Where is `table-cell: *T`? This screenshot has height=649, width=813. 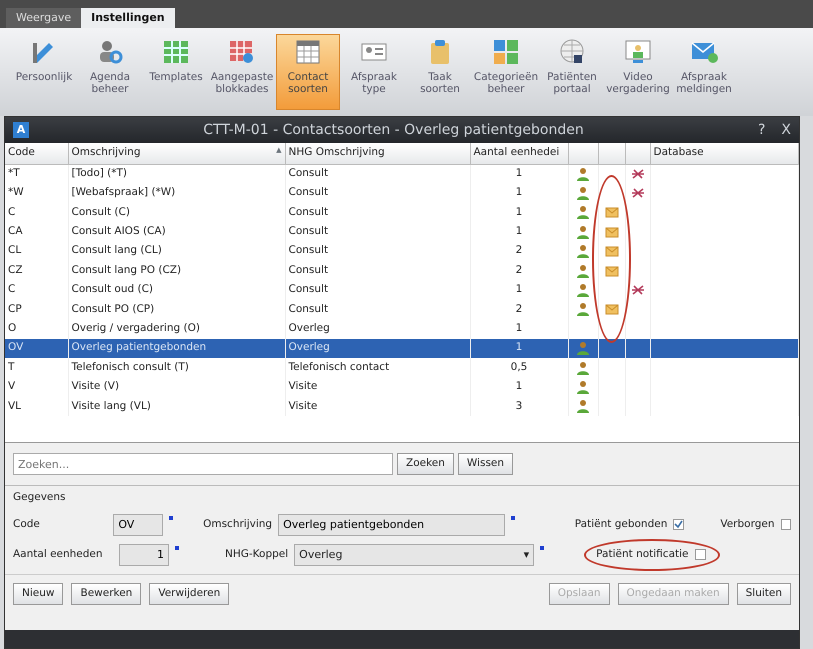
table-cell: *T is located at coordinates (36, 174).